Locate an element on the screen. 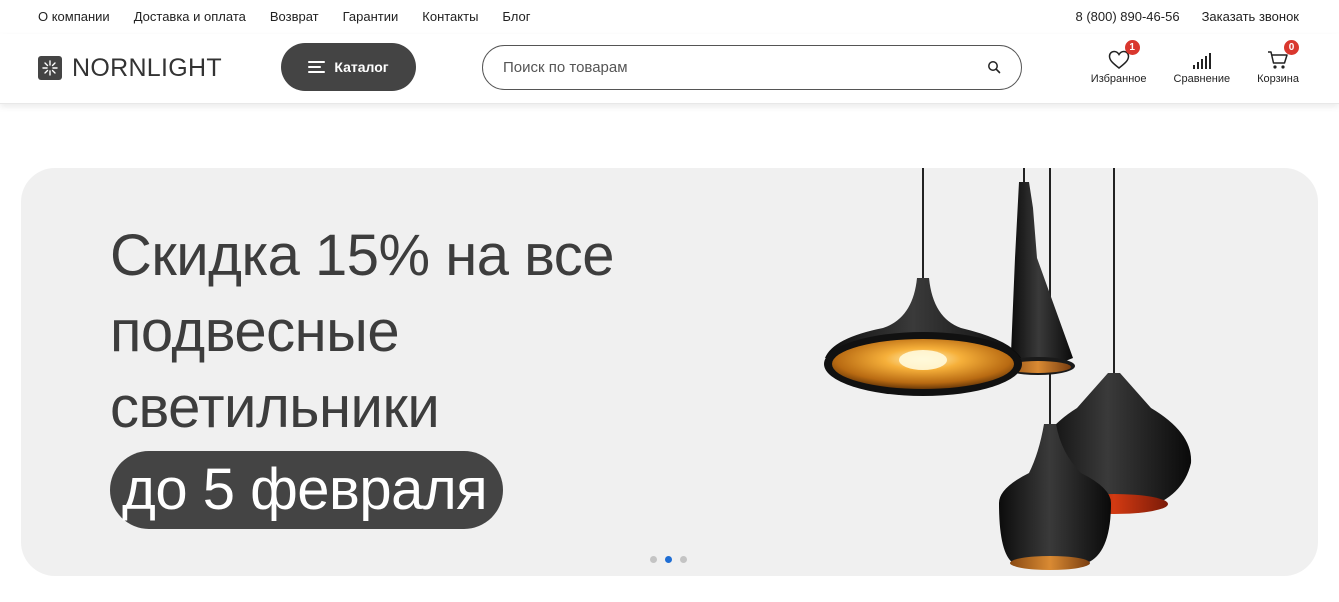 The height and width of the screenshot is (602, 1339). nav-link-blog: Блог is located at coordinates (516, 16).